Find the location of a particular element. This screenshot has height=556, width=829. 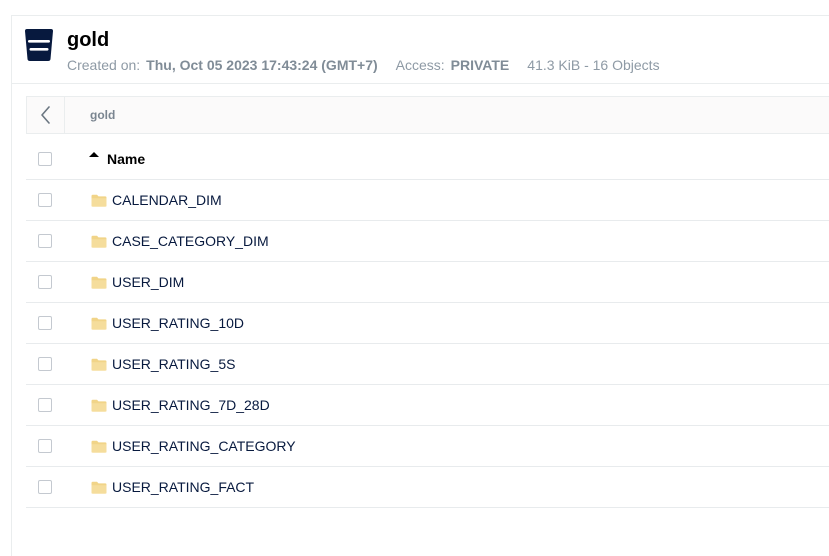

folder-link: USER_RATING_5S is located at coordinates (163, 364).